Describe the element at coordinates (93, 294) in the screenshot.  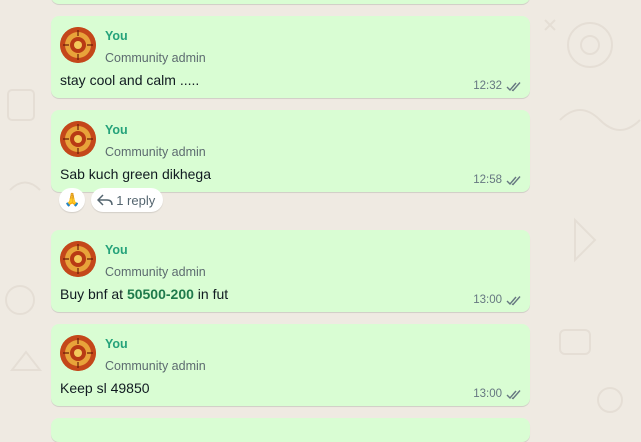
I see `message-text-prefix: Buy bnf at` at that location.